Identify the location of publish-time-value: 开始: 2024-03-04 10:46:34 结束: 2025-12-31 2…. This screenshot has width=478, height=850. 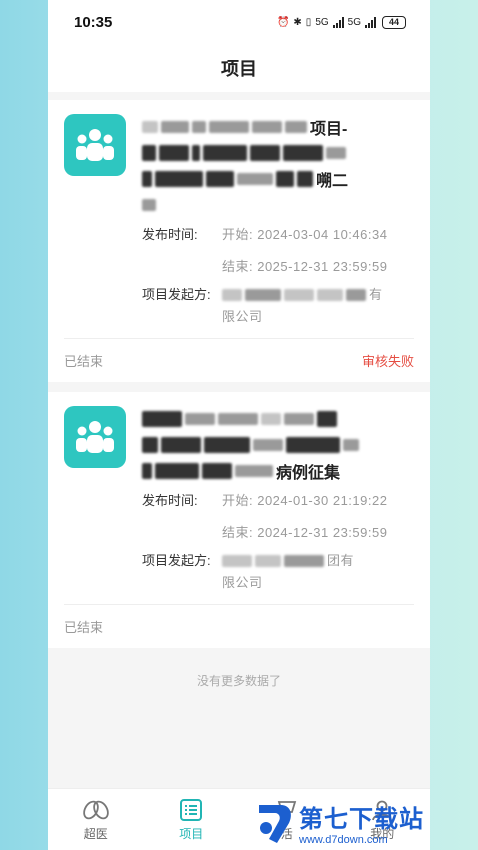
(304, 251).